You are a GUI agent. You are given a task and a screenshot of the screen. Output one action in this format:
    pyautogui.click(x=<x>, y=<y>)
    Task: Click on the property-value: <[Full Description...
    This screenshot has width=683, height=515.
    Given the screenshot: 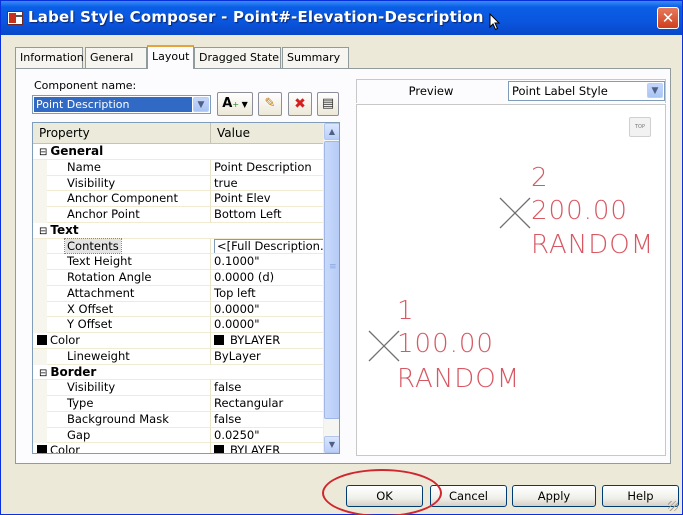 What is the action you would take?
    pyautogui.click(x=267, y=246)
    